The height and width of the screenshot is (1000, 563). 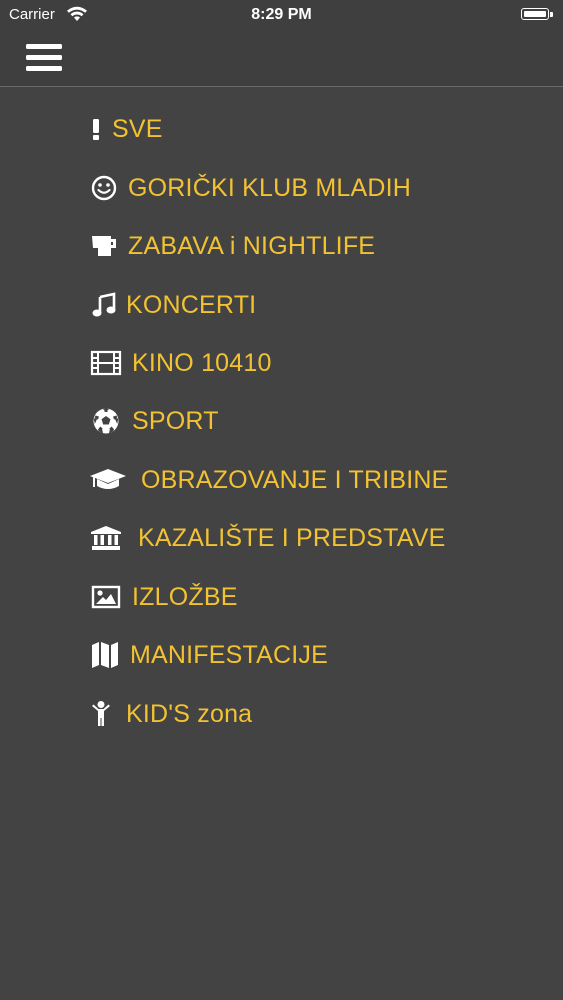 What do you see at coordinates (537, 14) in the screenshot?
I see `battery-icon` at bounding box center [537, 14].